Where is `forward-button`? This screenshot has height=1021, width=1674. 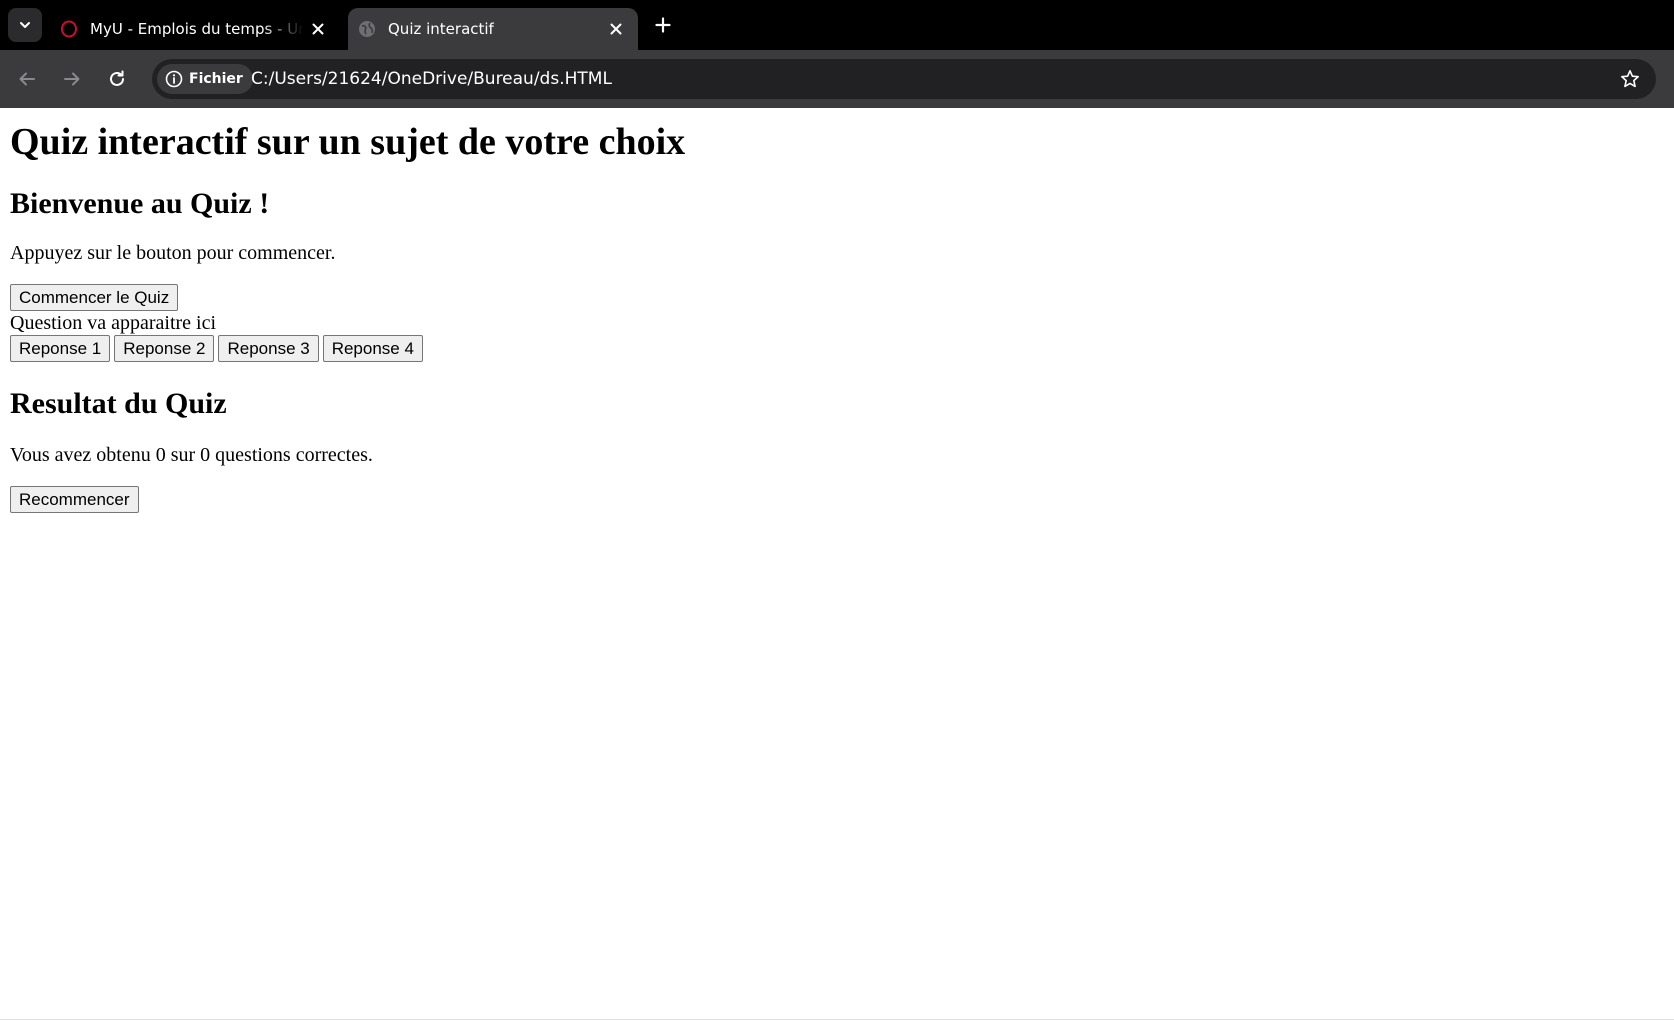
forward-button is located at coordinates (72, 79).